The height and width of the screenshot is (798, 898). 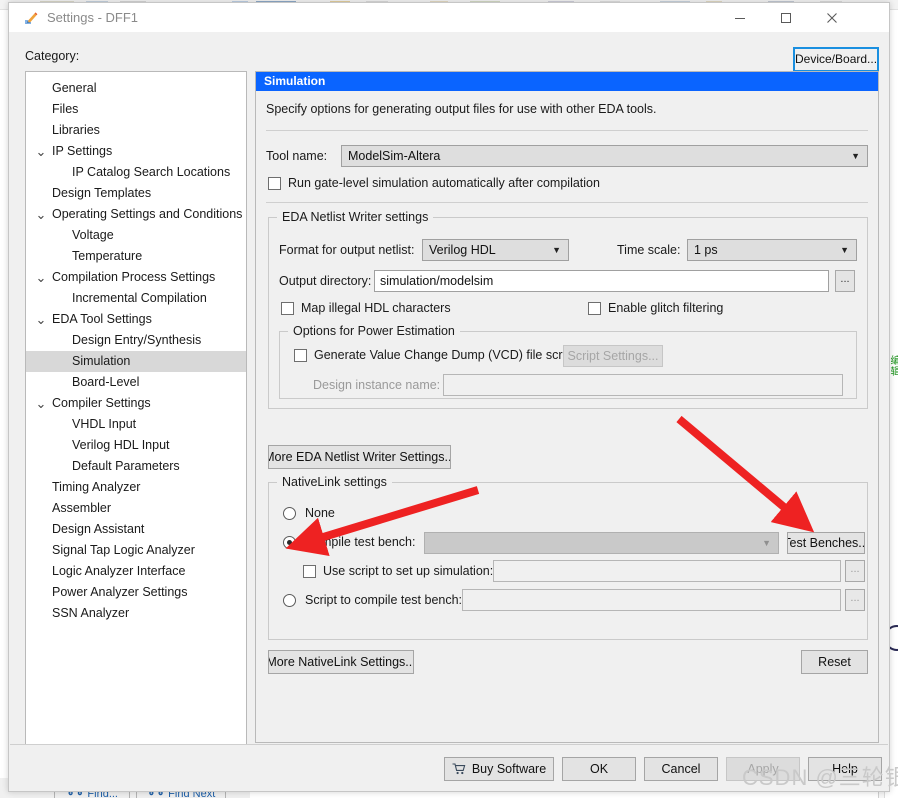 What do you see at coordinates (667, 571) in the screenshot?
I see `use-script-setup-input` at bounding box center [667, 571].